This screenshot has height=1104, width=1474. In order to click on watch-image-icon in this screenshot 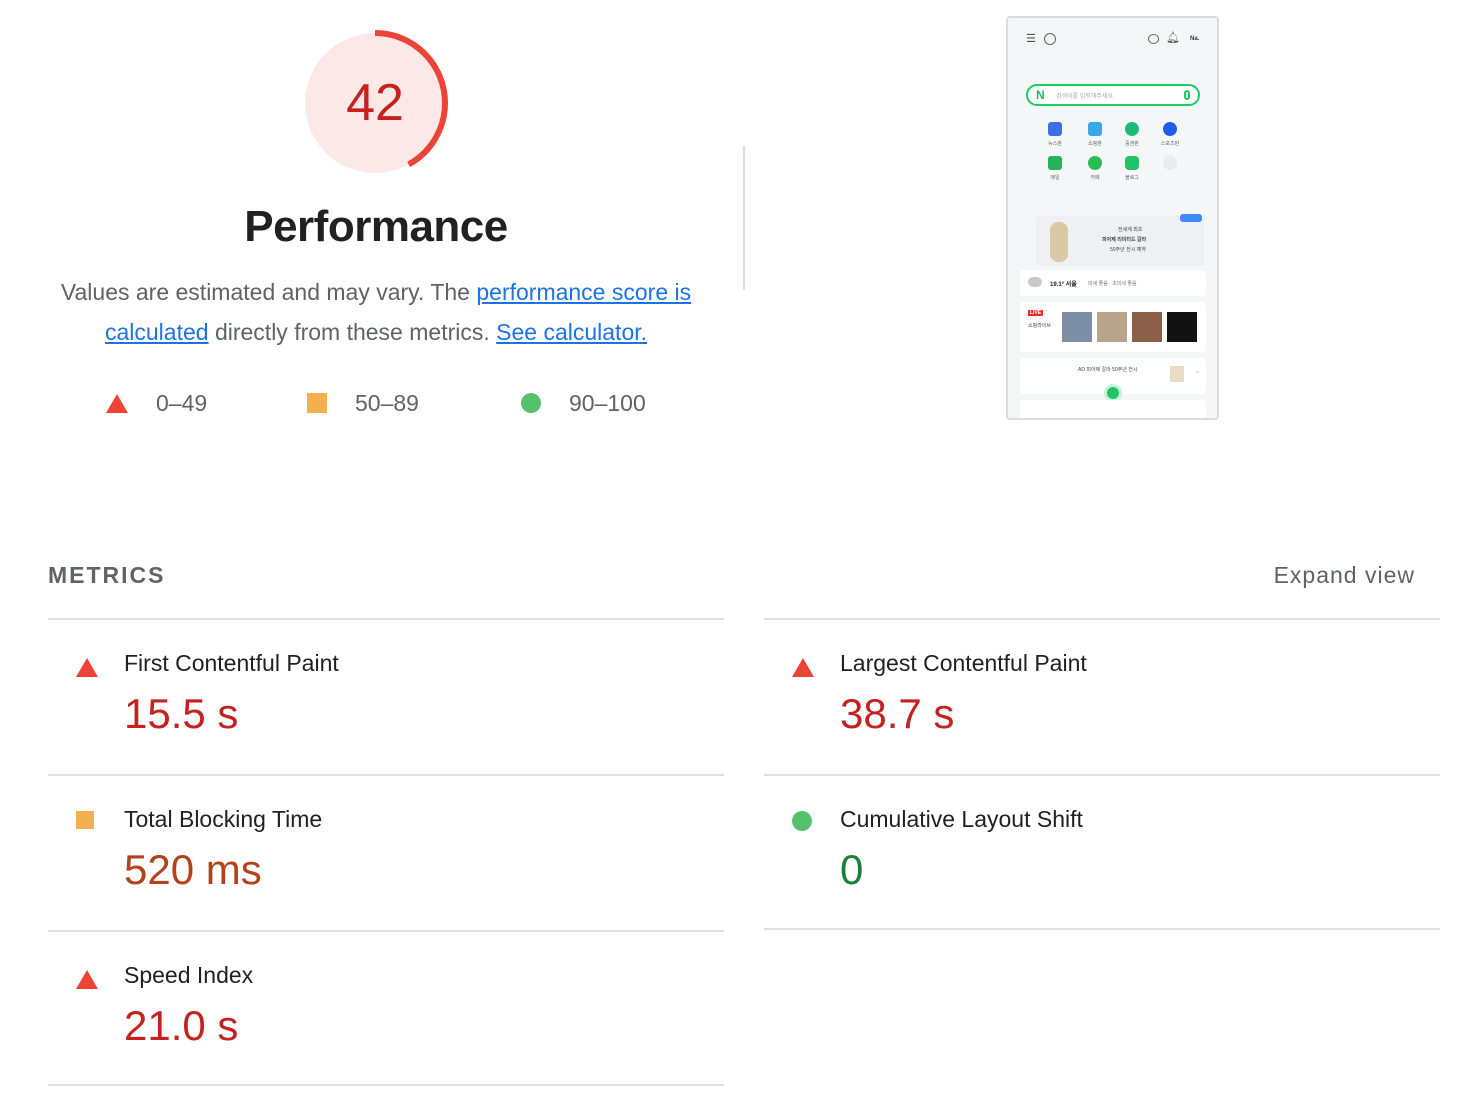, I will do `click(1059, 242)`.